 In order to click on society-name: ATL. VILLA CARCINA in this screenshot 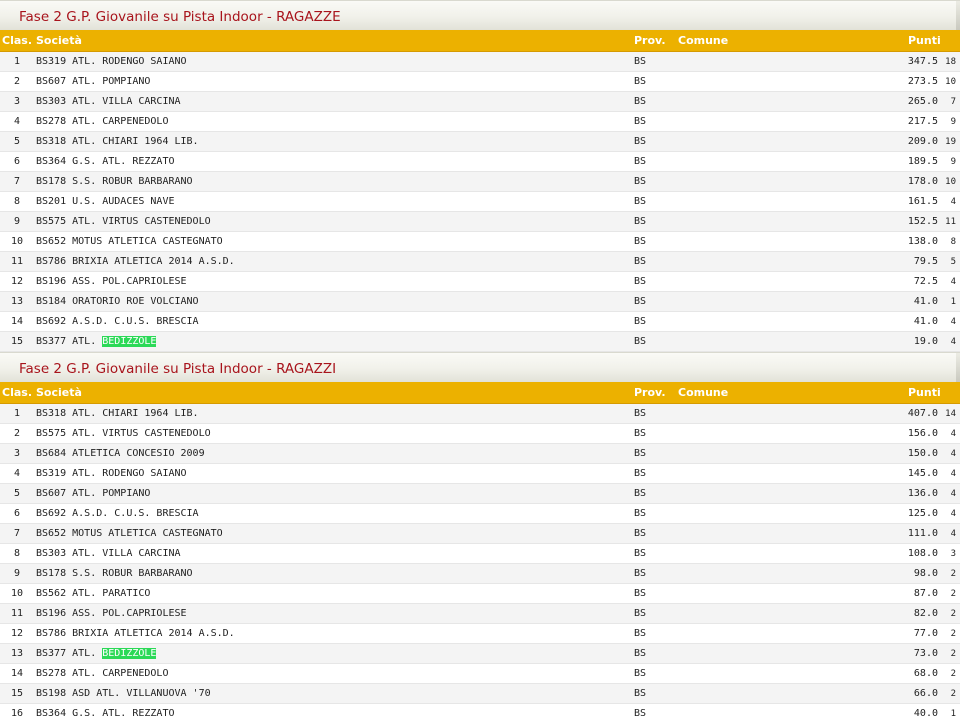, I will do `click(126, 553)`.